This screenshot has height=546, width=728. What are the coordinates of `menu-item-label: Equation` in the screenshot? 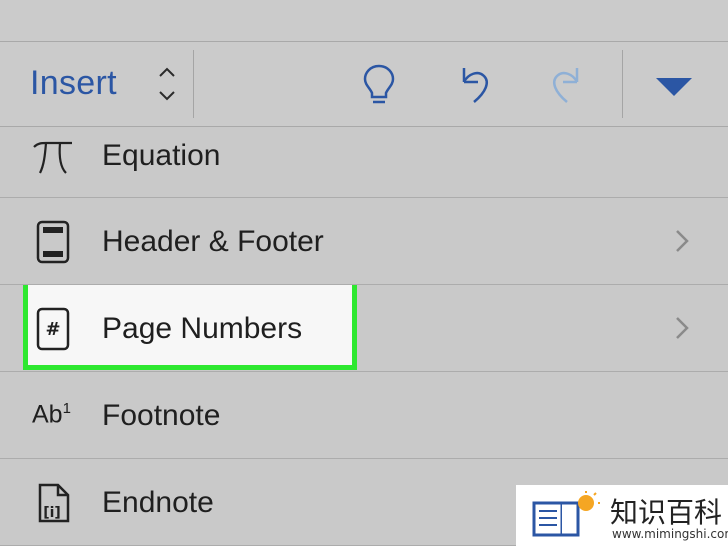 It's located at (161, 155).